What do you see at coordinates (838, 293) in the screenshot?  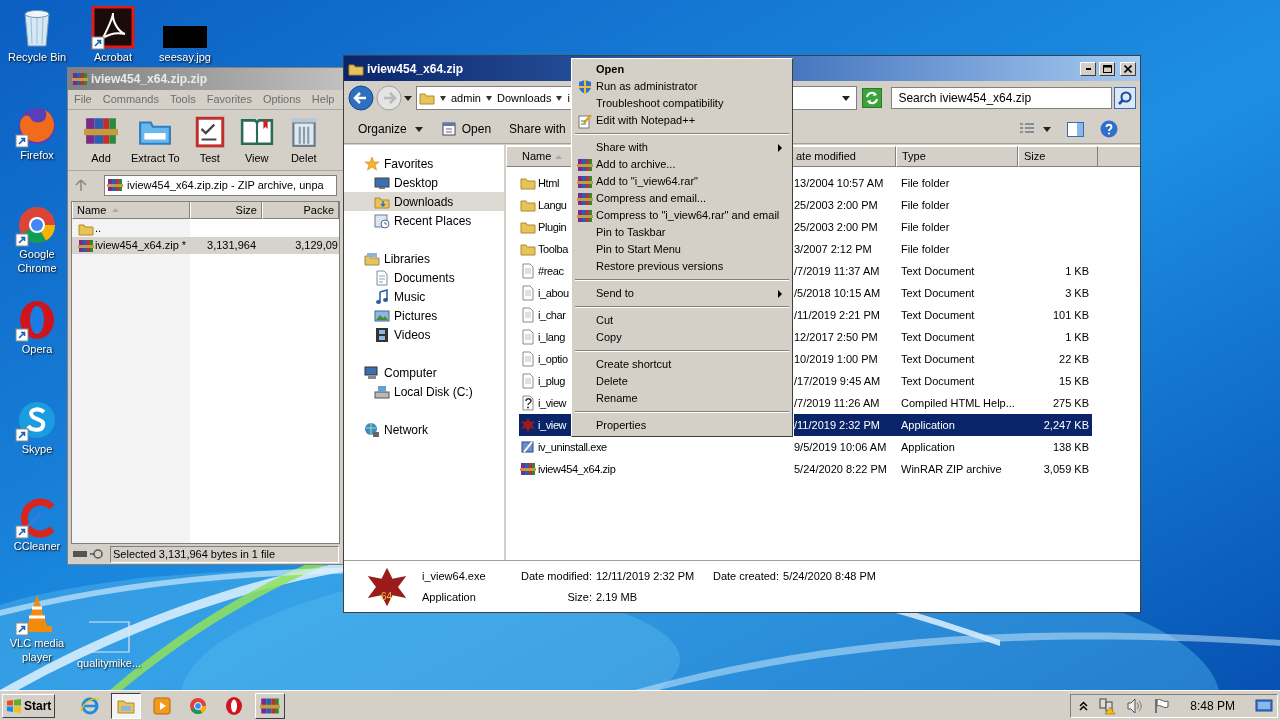 I see `date-modified: /5/2018 10:15 AM` at bounding box center [838, 293].